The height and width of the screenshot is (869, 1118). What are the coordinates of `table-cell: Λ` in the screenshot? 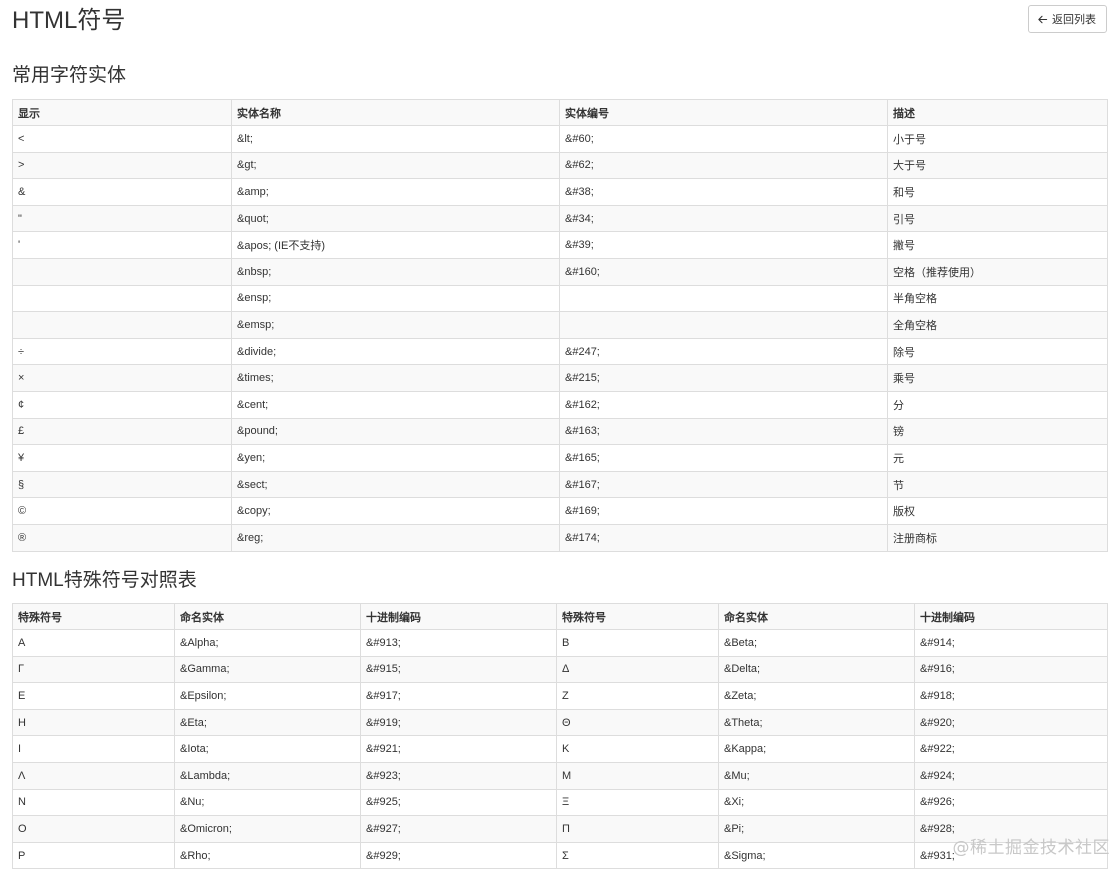 It's located at (93, 775).